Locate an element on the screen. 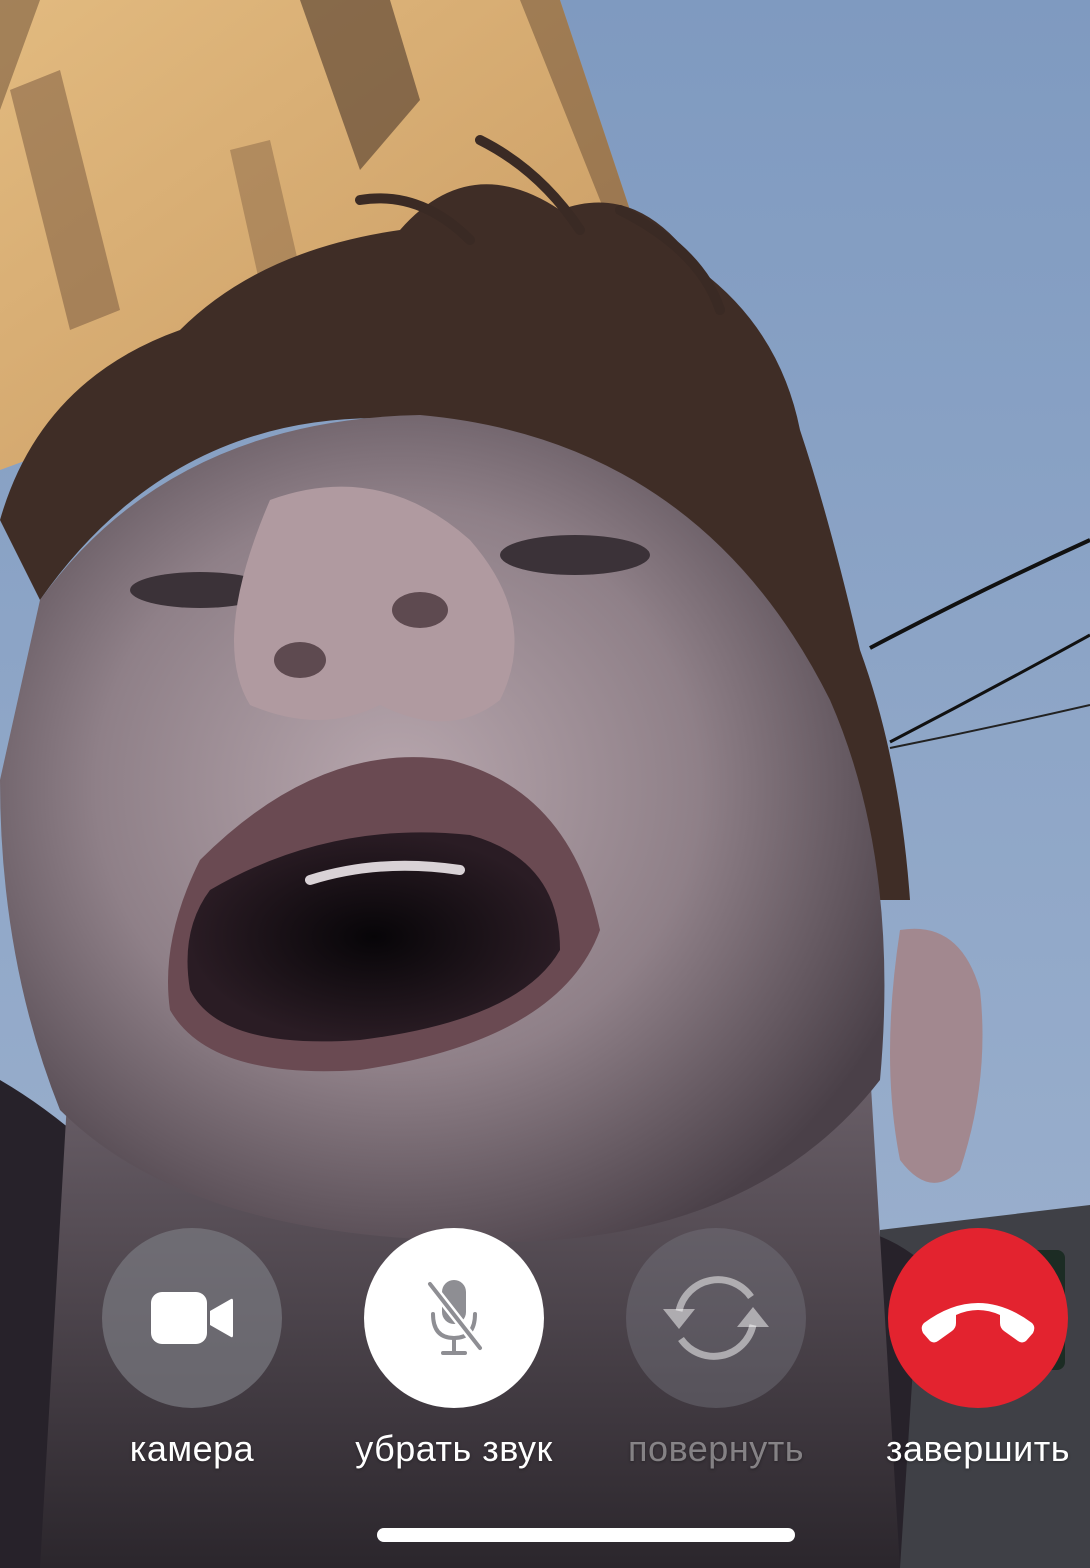 The width and height of the screenshot is (1090, 1568). flip-control: повернуть is located at coordinates (716, 1349).